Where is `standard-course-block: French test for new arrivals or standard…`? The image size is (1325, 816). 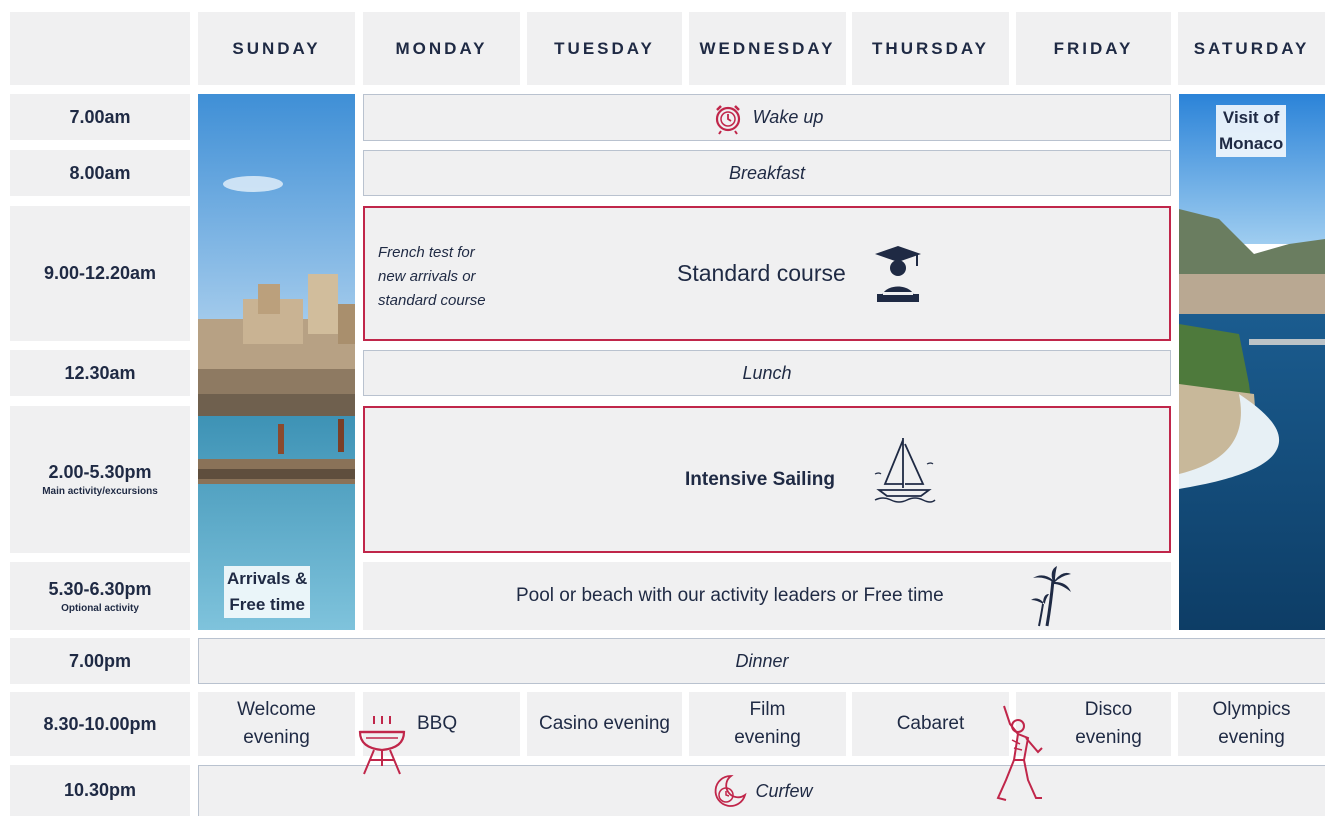 standard-course-block: French test for new arrivals or standard… is located at coordinates (767, 273).